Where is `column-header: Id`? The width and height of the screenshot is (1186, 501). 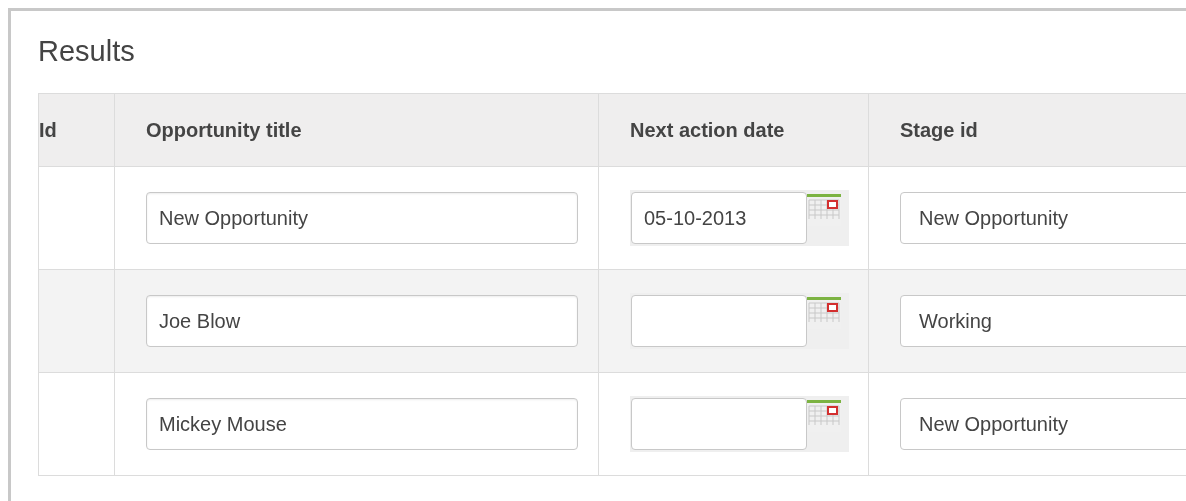
column-header: Id is located at coordinates (76, 130).